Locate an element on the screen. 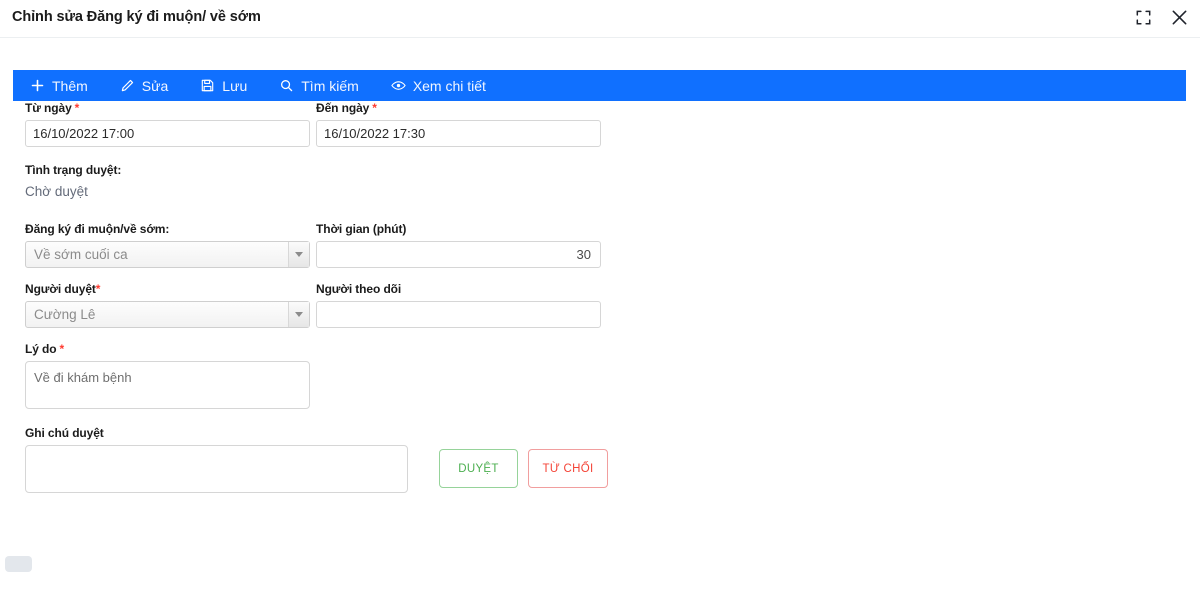 This screenshot has width=1200, height=602. toolbar-button-save: Lưu is located at coordinates (223, 85).